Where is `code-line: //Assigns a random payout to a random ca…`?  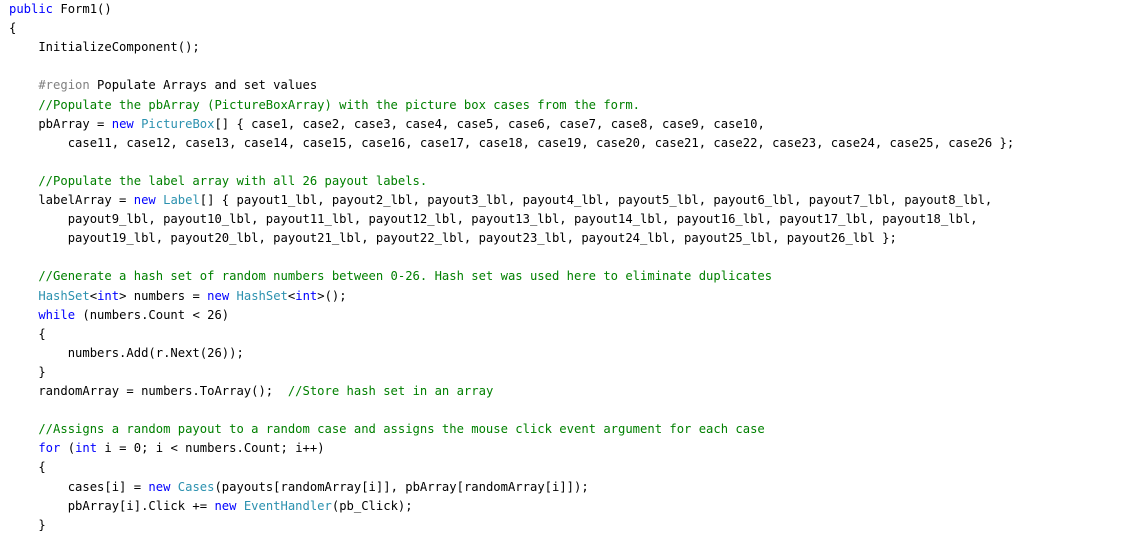 code-line: //Assigns a random payout to a random ca… is located at coordinates (387, 429).